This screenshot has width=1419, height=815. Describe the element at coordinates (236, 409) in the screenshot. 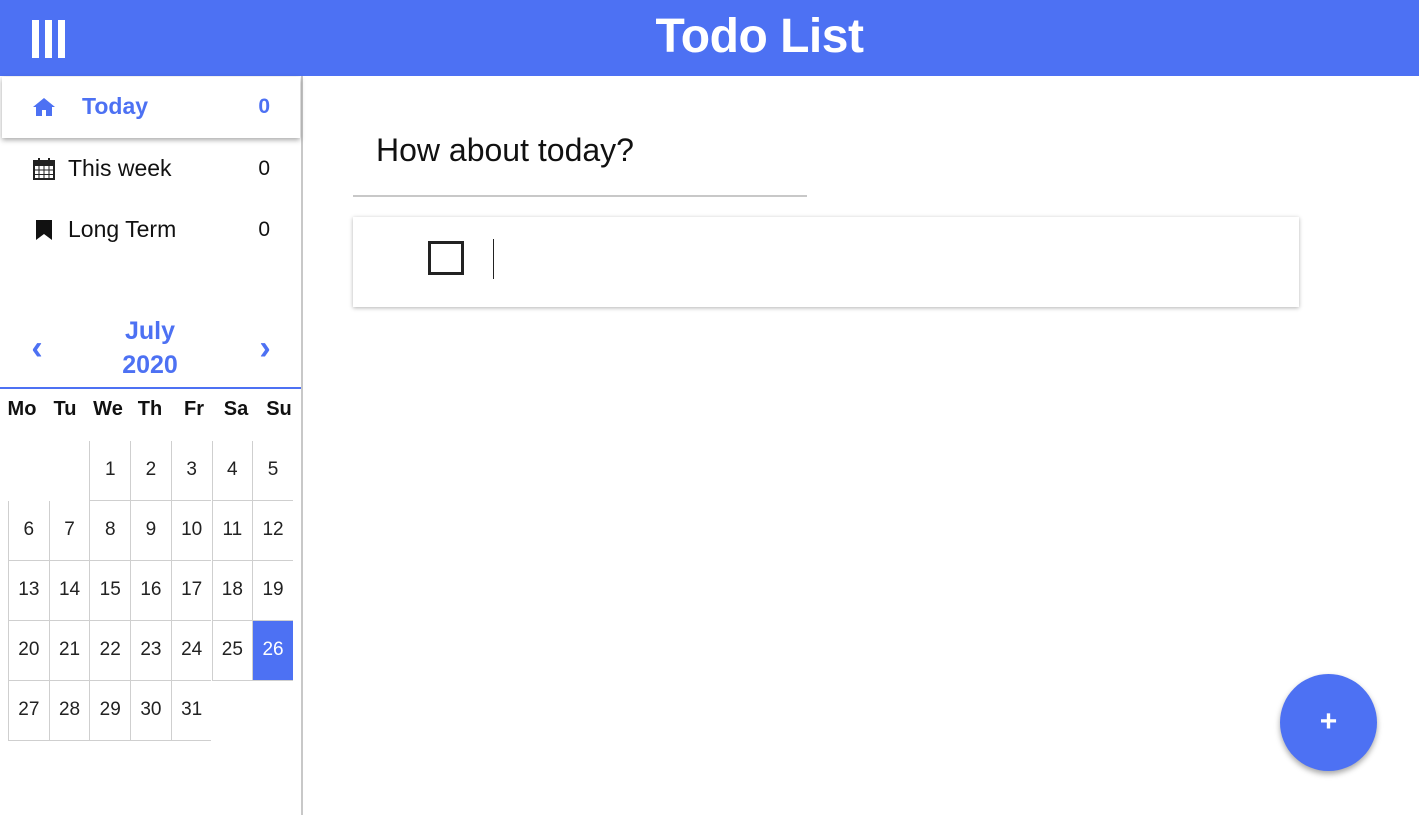

I see `weekday-label: Sa` at that location.